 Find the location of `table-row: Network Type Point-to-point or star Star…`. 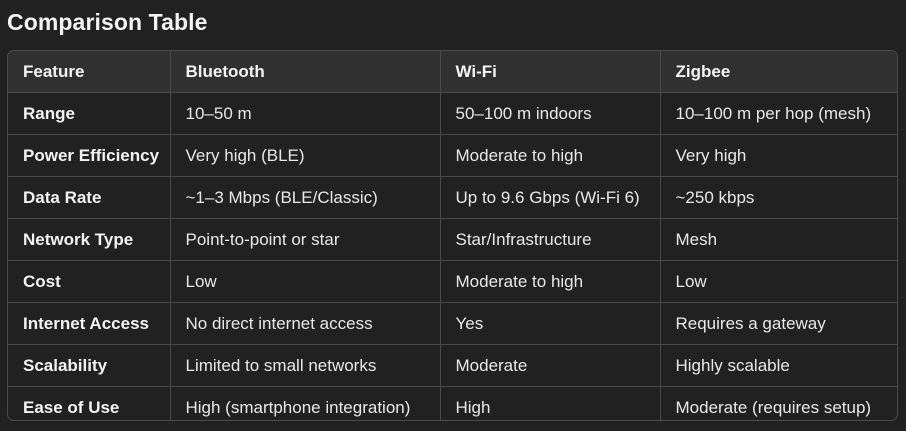

table-row: Network Type Point-to-point or star Star… is located at coordinates (452, 239).